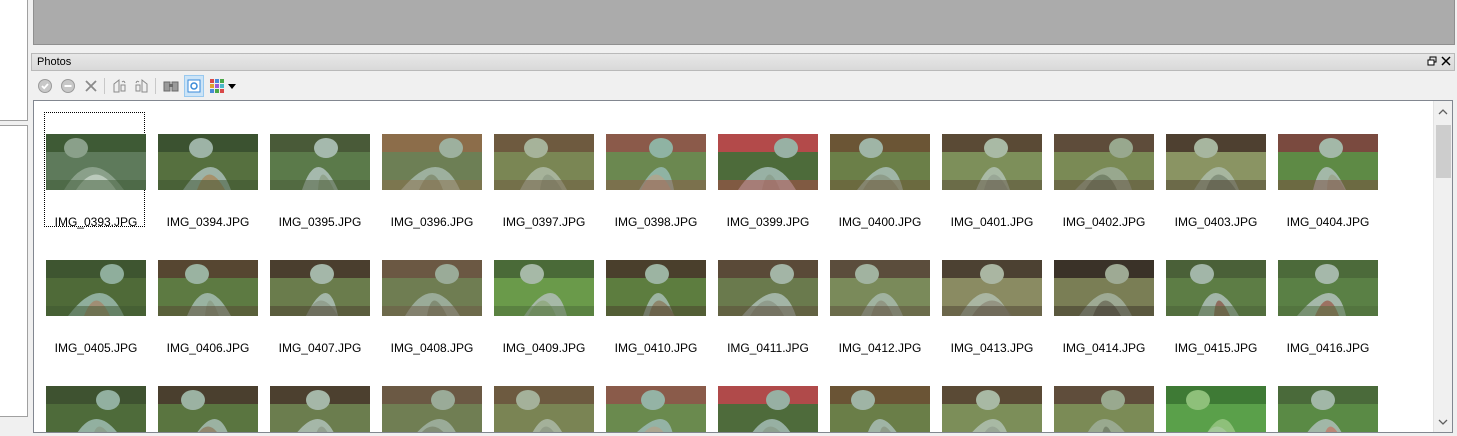  Describe the element at coordinates (544, 222) in the screenshot. I see `photo-filename: IMG_0397.JPG` at that location.